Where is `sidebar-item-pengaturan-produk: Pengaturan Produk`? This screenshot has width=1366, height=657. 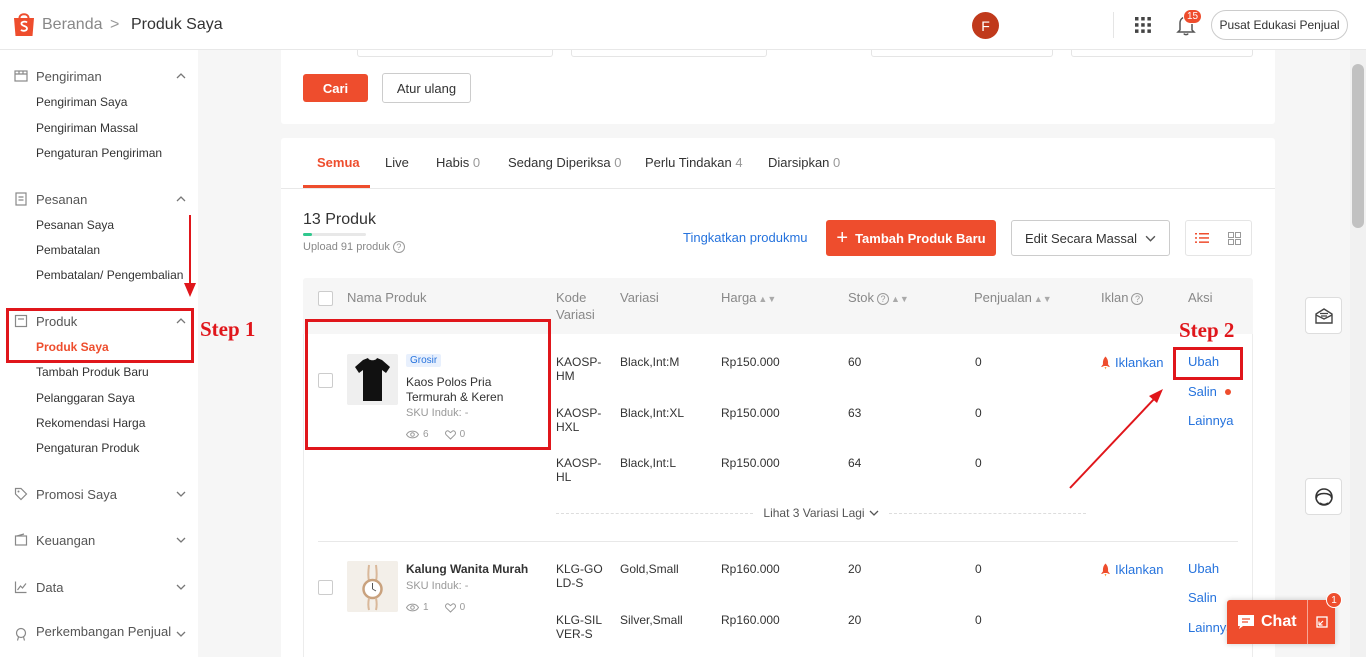 sidebar-item-pengaturan-produk: Pengaturan Produk is located at coordinates (87, 448).